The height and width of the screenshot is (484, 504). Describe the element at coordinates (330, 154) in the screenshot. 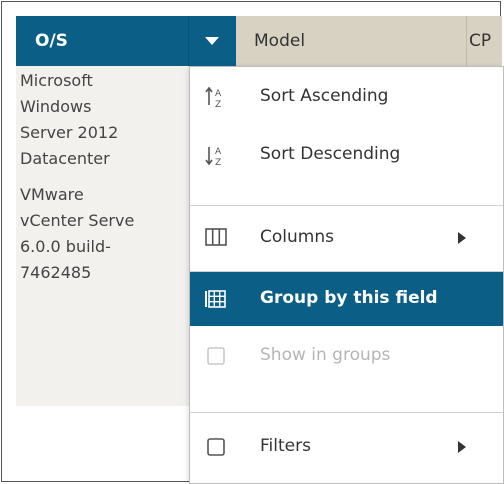

I see `menu-item-label: Sort Descending` at that location.